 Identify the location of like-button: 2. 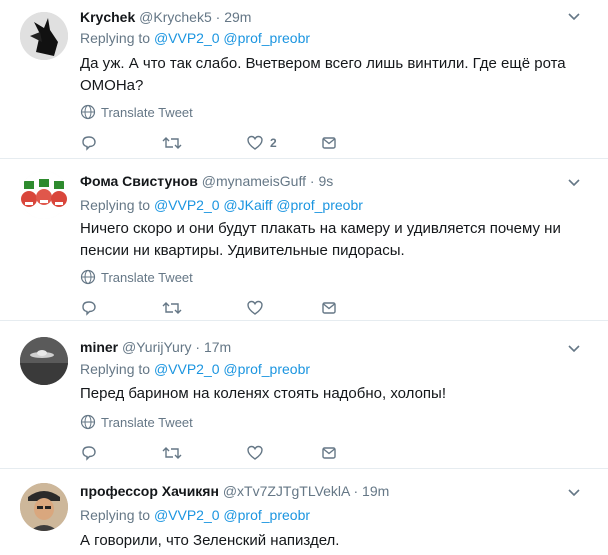
(261, 143).